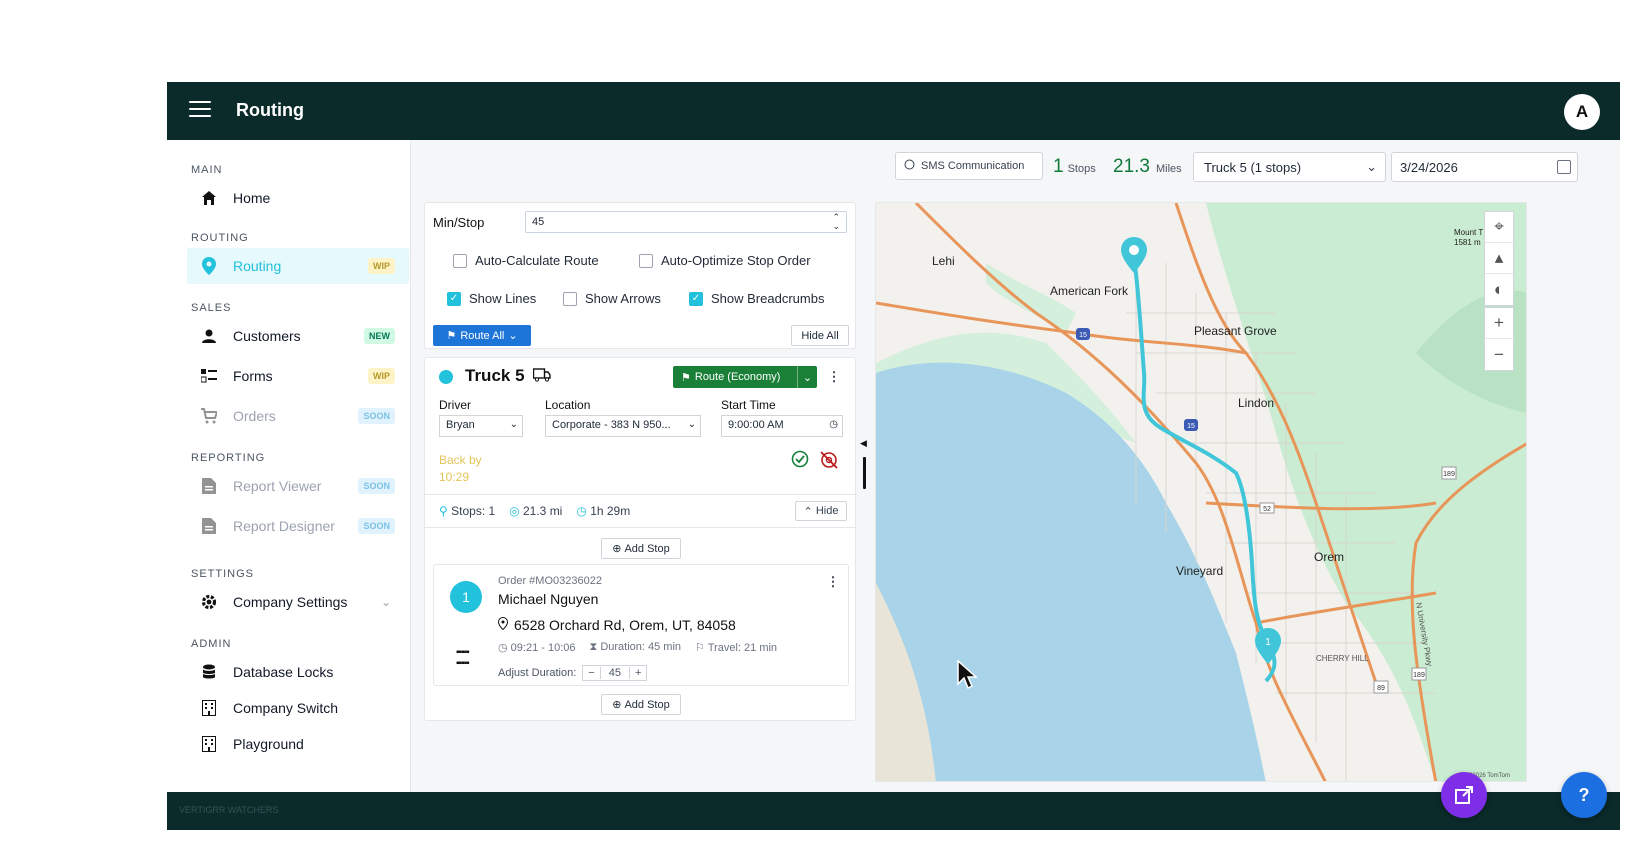 This screenshot has width=1650, height=850. I want to click on help-button: ?, so click(1584, 795).